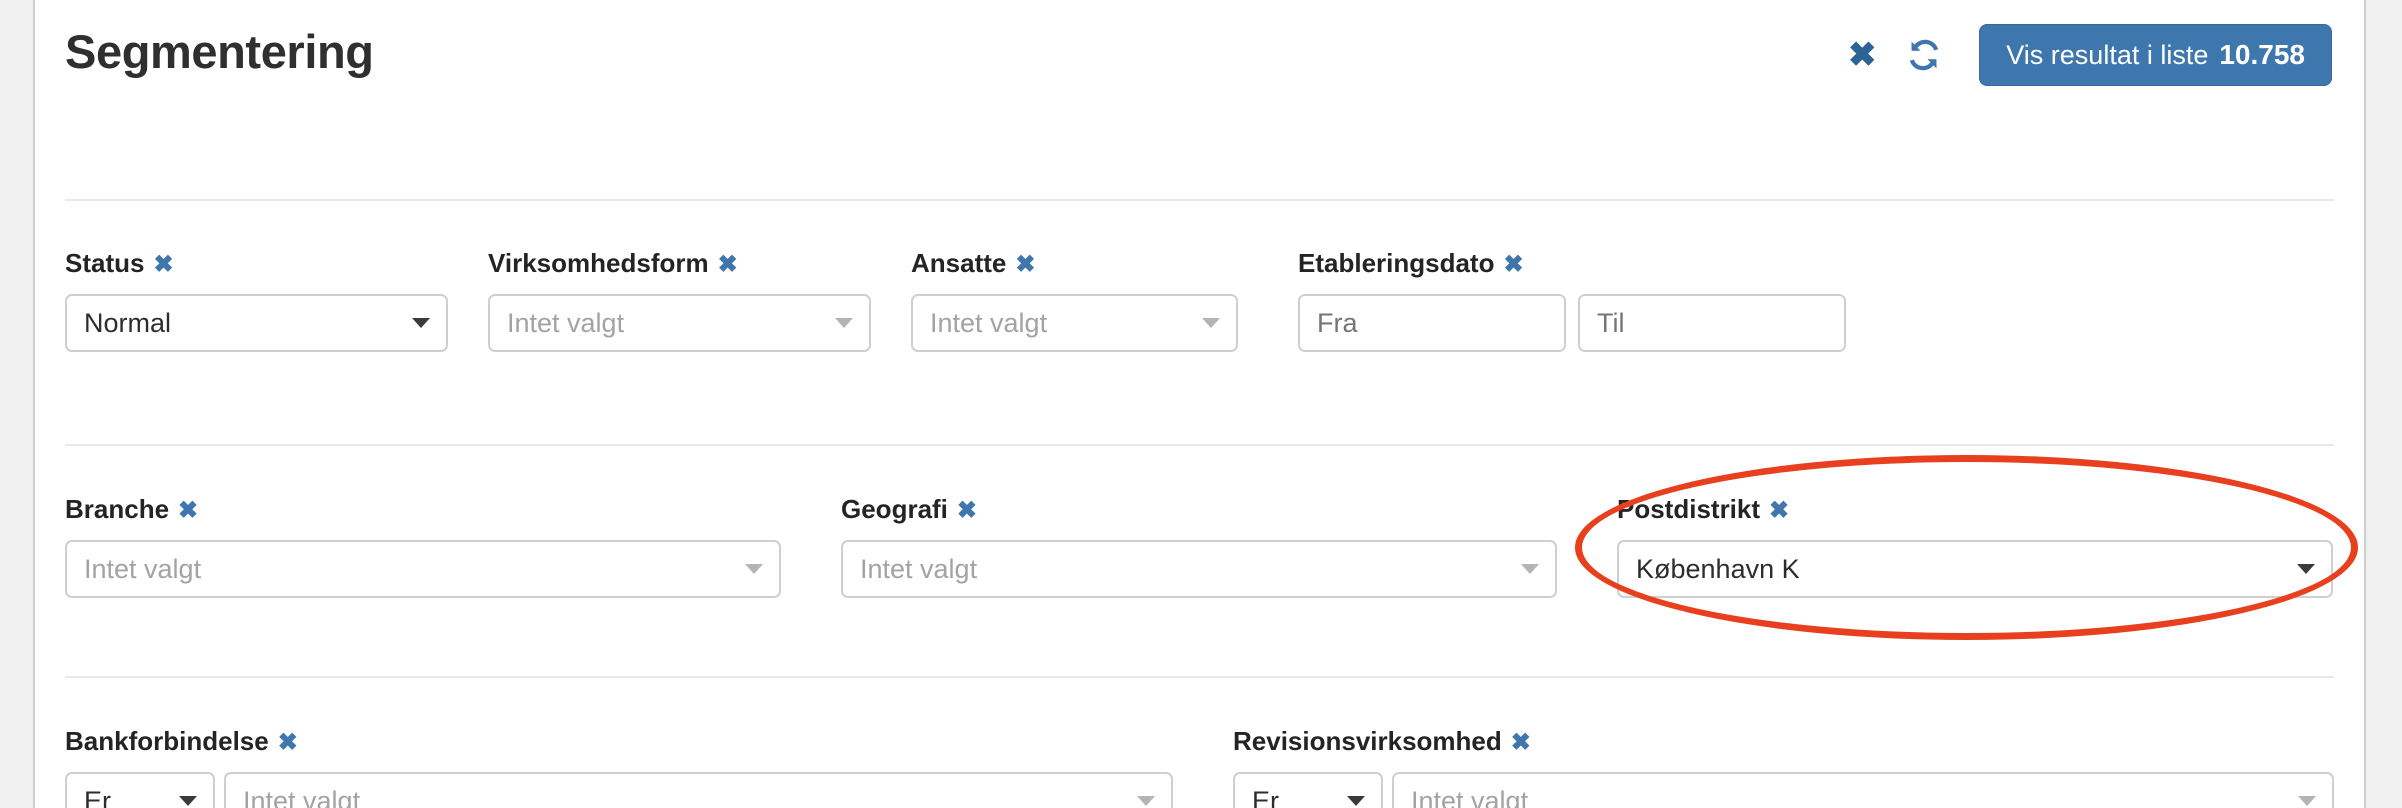 The width and height of the screenshot is (2402, 808). Describe the element at coordinates (167, 741) in the screenshot. I see `bankforbindelse-label-text: Bankforbindelse` at that location.